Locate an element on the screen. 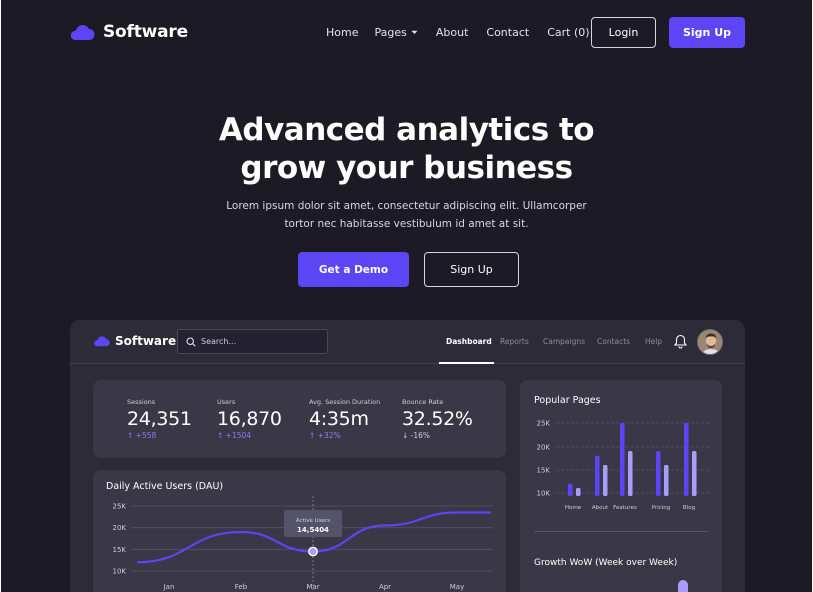 The width and height of the screenshot is (813, 592). tooltip-value: 14,5404 is located at coordinates (313, 530).